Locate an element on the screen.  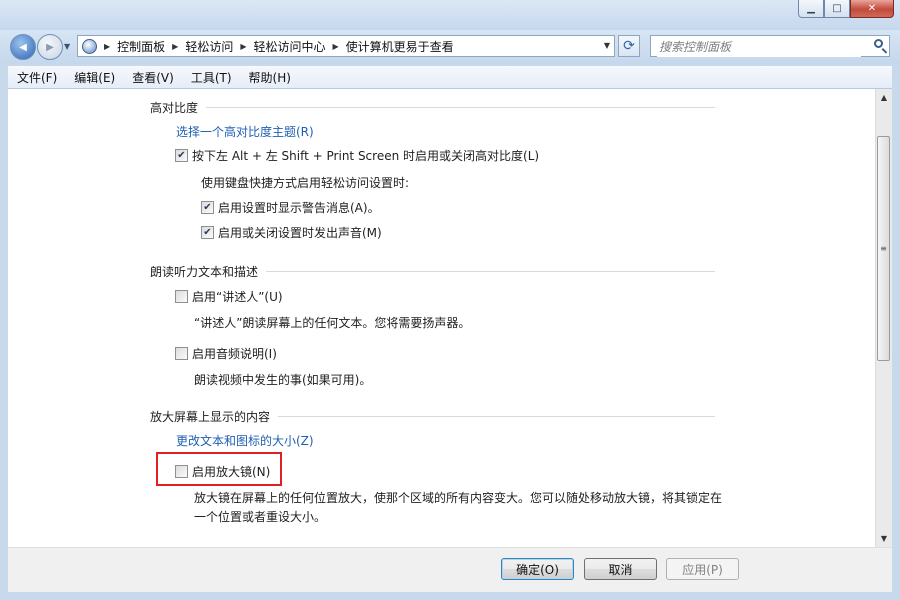
checkbox-label: 启用或关闭设置时发出声音(M) is located at coordinates (300, 233).